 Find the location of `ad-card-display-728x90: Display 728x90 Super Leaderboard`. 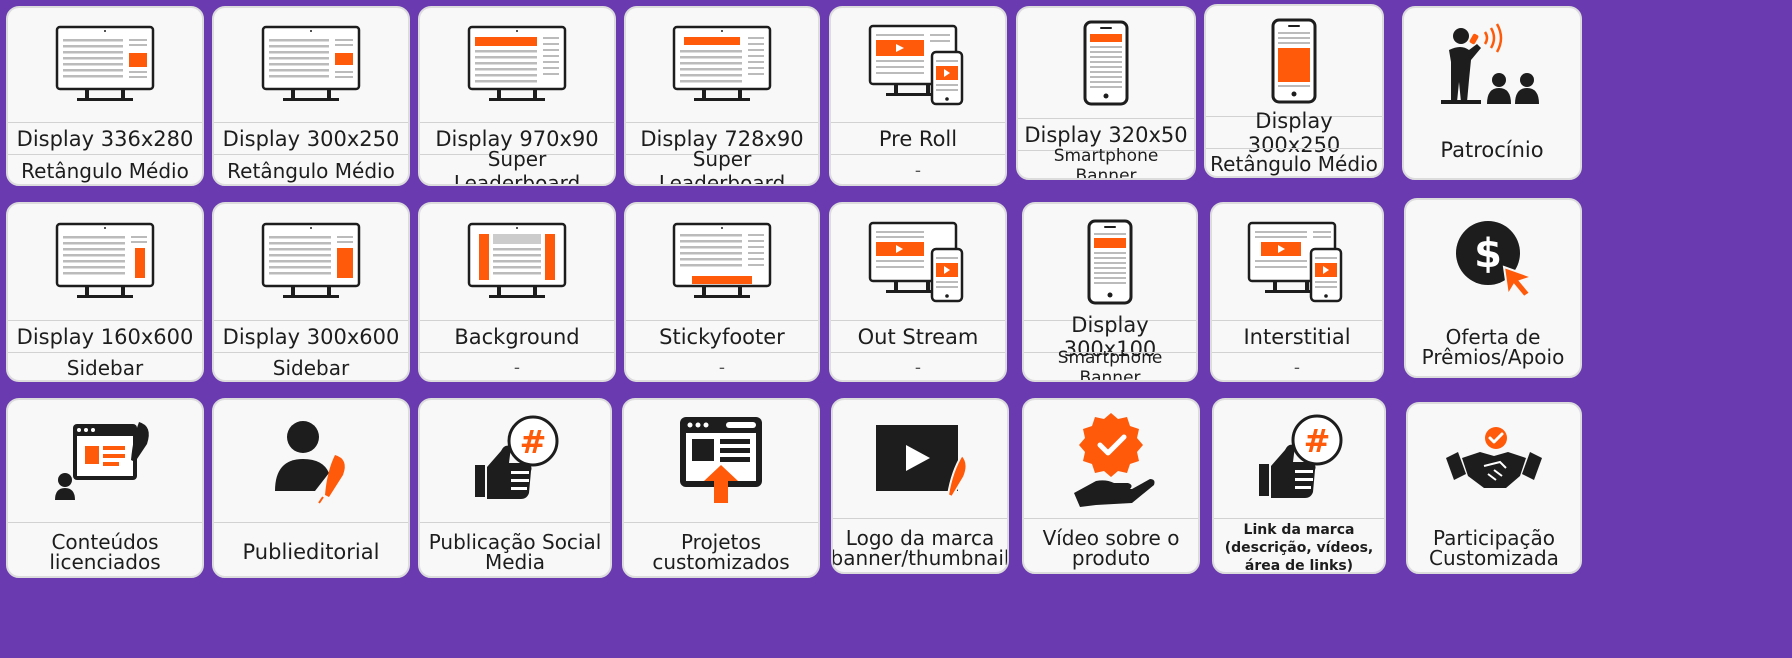

ad-card-display-728x90: Display 728x90 Super Leaderboard is located at coordinates (722, 96).